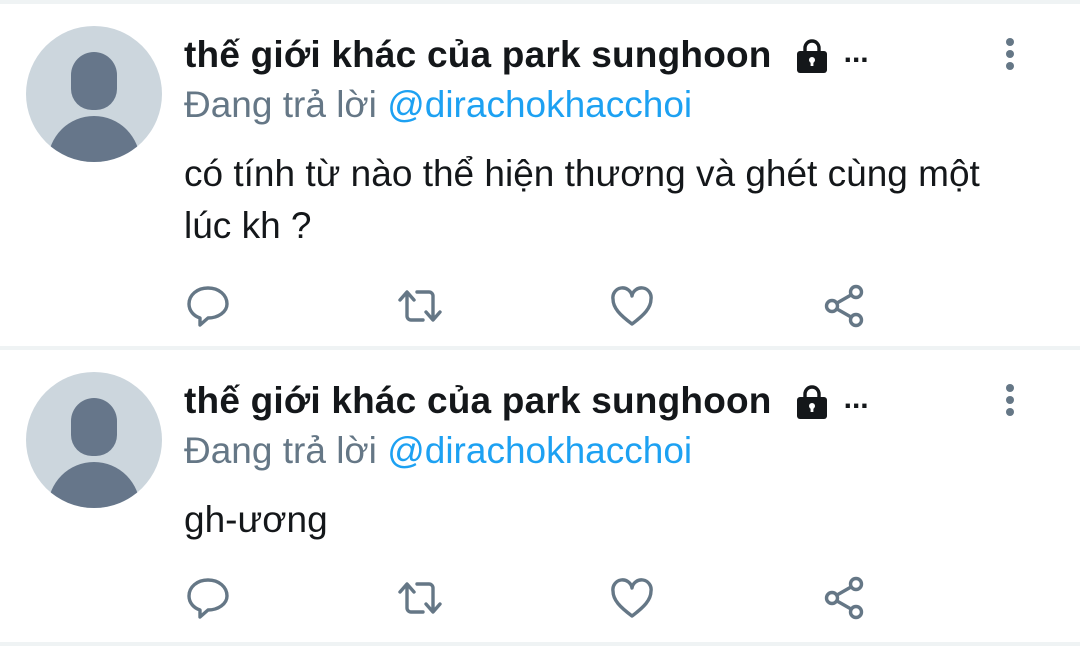 Image resolution: width=1080 pixels, height=646 pixels. What do you see at coordinates (540, 644) in the screenshot?
I see `tweet-divider` at bounding box center [540, 644].